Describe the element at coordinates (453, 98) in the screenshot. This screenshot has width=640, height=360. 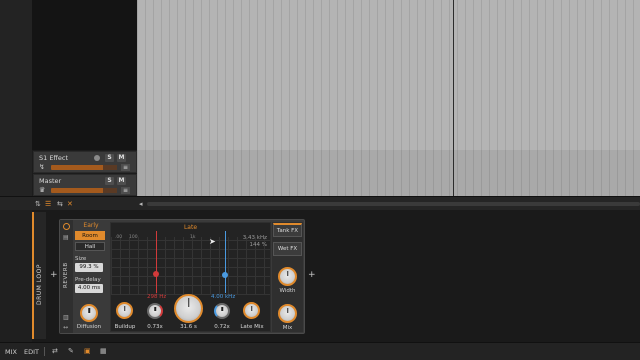
I see `playhead` at that location.